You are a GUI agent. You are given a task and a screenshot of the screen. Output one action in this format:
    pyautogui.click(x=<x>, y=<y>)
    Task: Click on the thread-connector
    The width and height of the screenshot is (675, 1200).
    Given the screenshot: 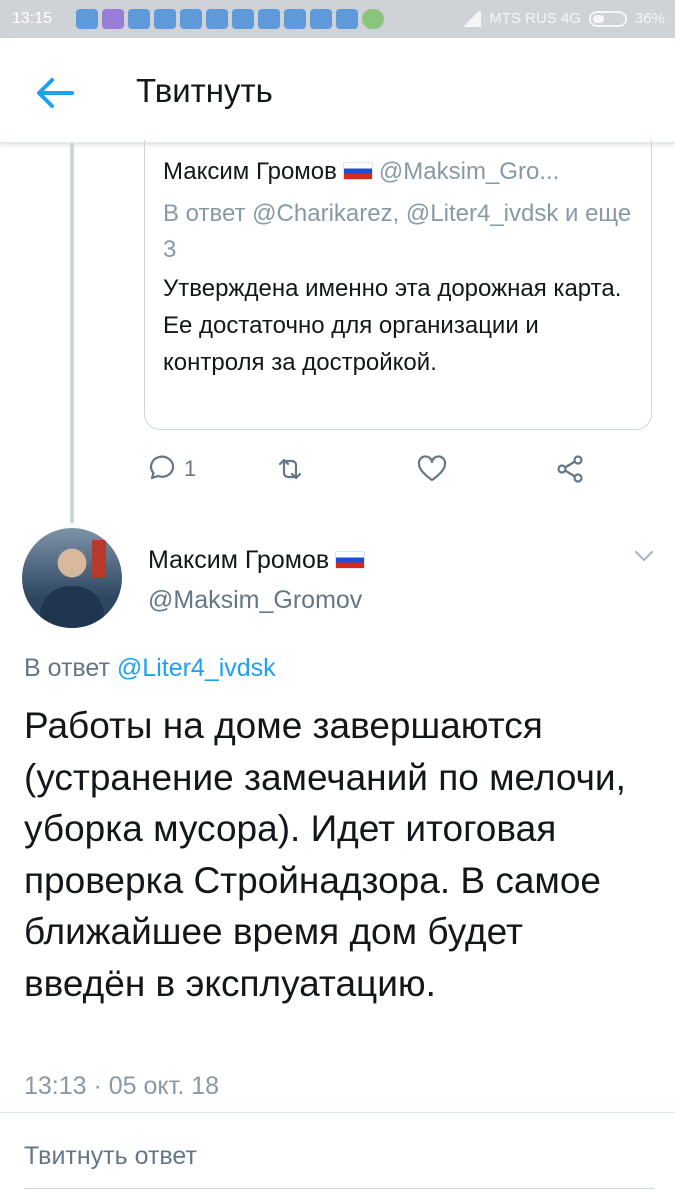 What is the action you would take?
    pyautogui.click(x=72, y=333)
    